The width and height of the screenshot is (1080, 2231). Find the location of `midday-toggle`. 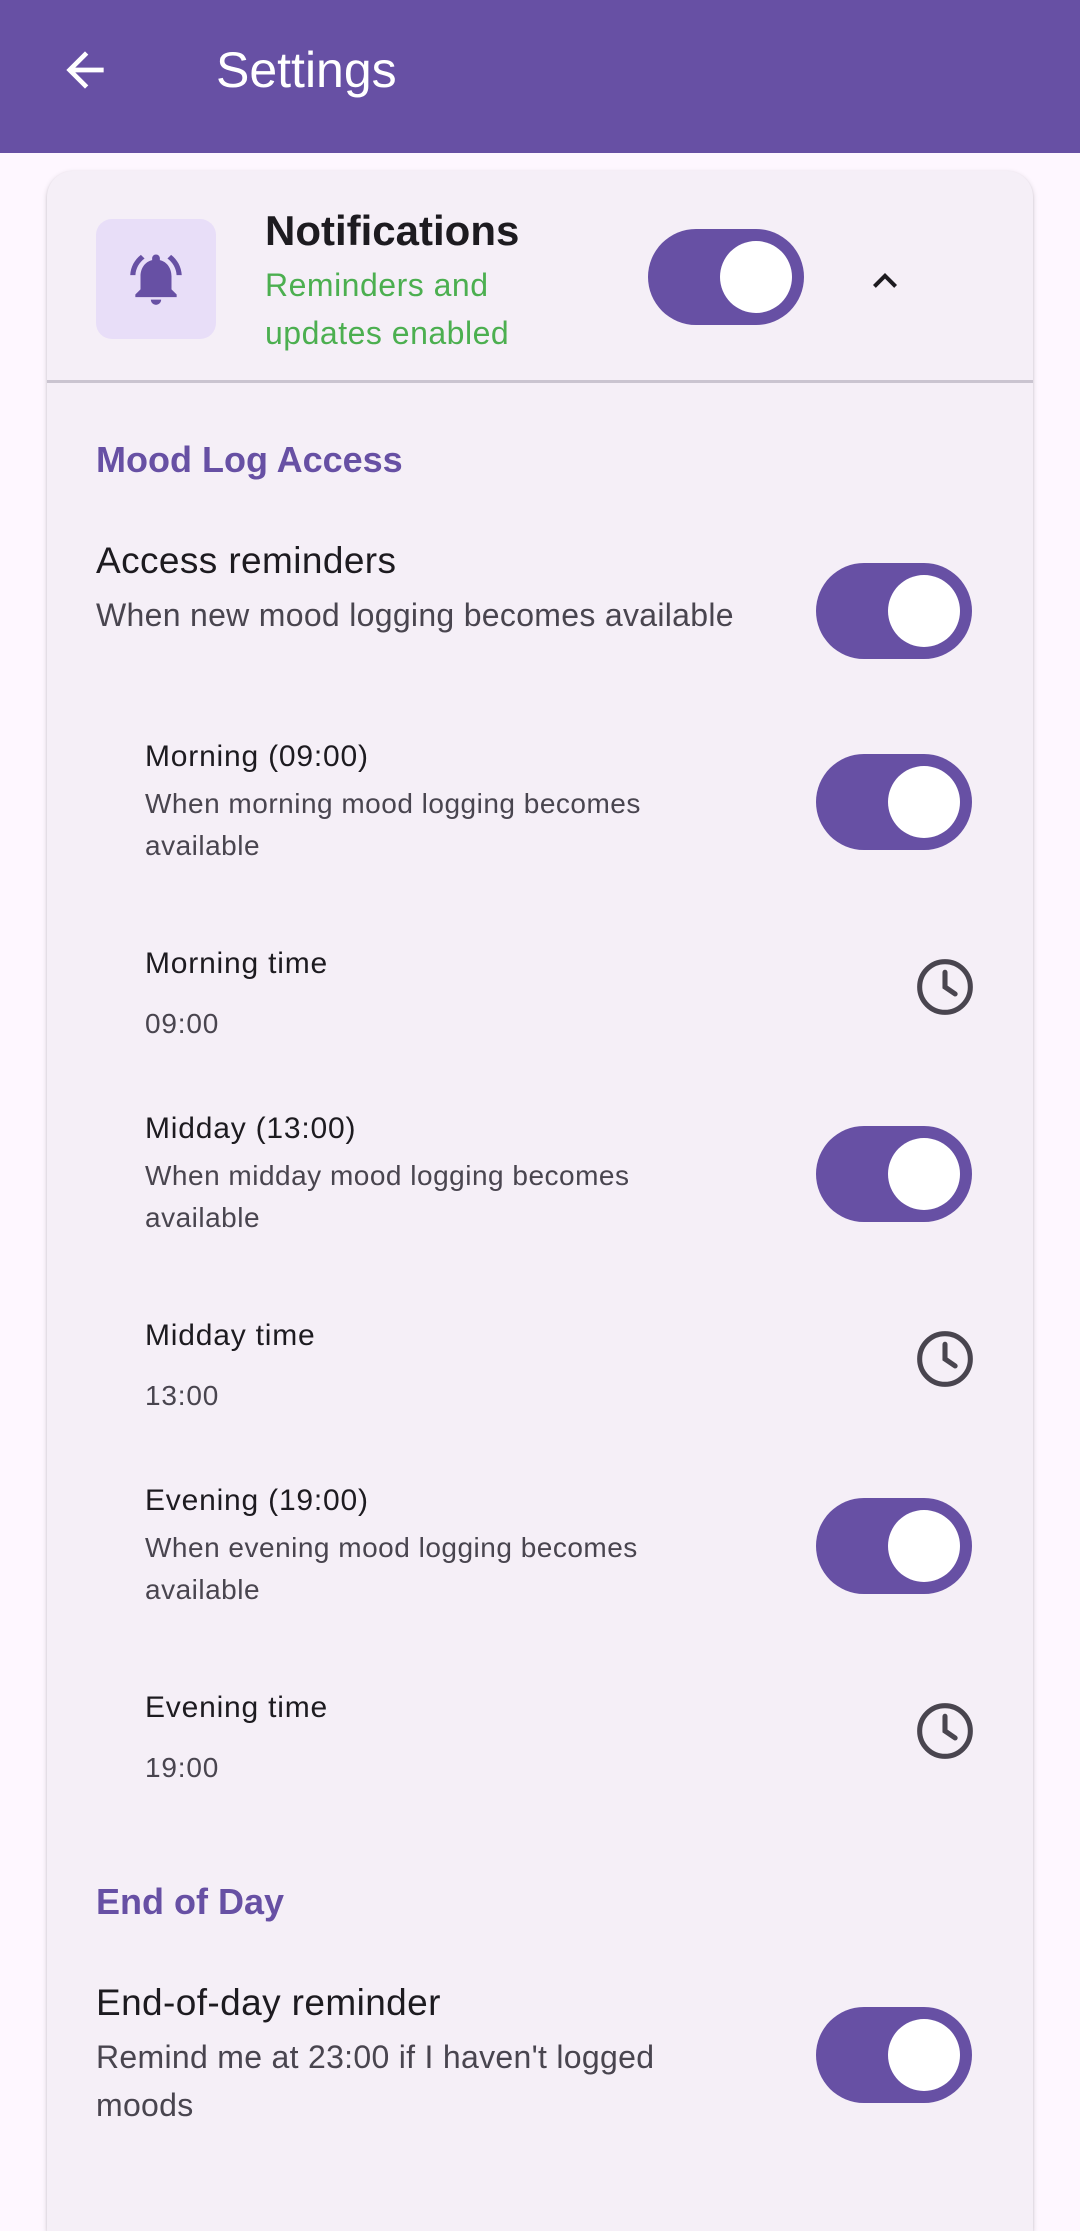

midday-toggle is located at coordinates (894, 1174).